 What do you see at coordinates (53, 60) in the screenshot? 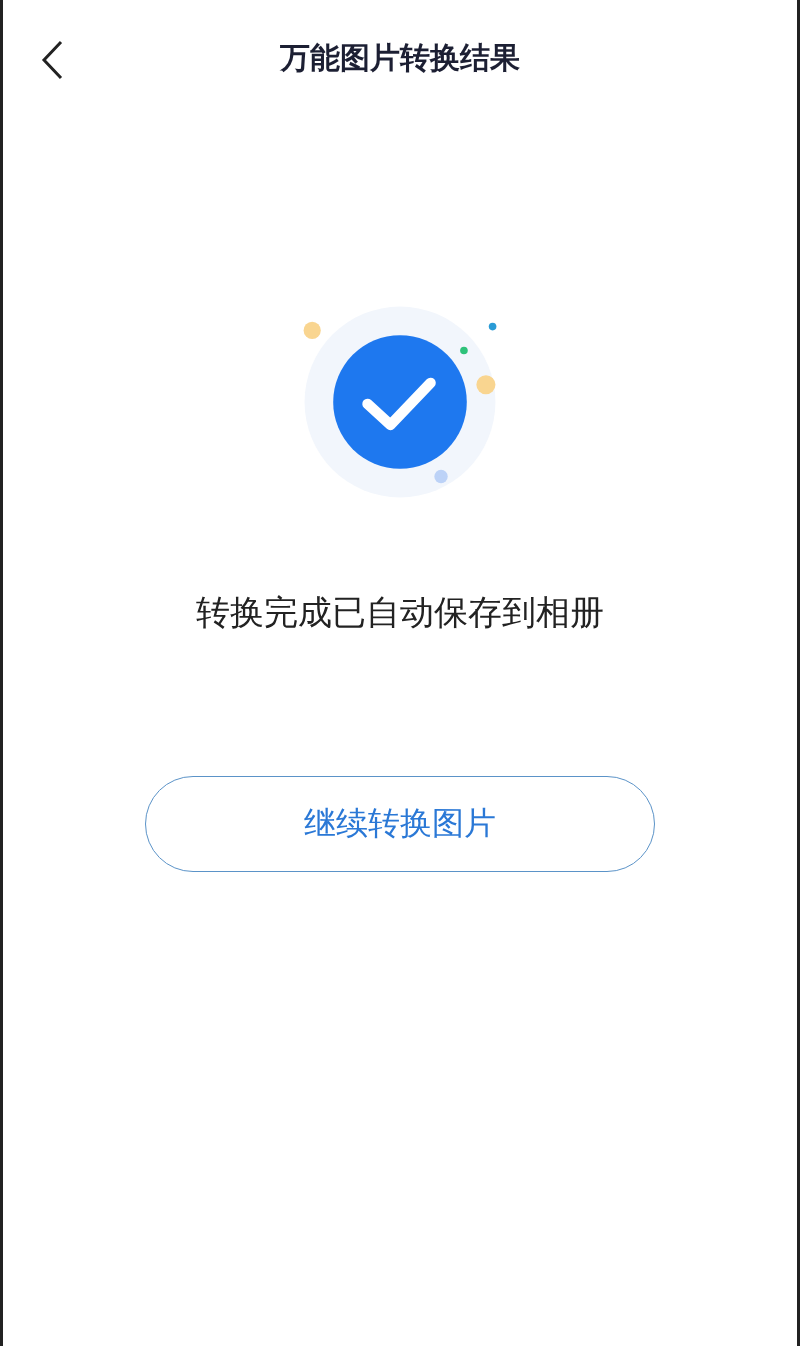
I see `back-icon` at bounding box center [53, 60].